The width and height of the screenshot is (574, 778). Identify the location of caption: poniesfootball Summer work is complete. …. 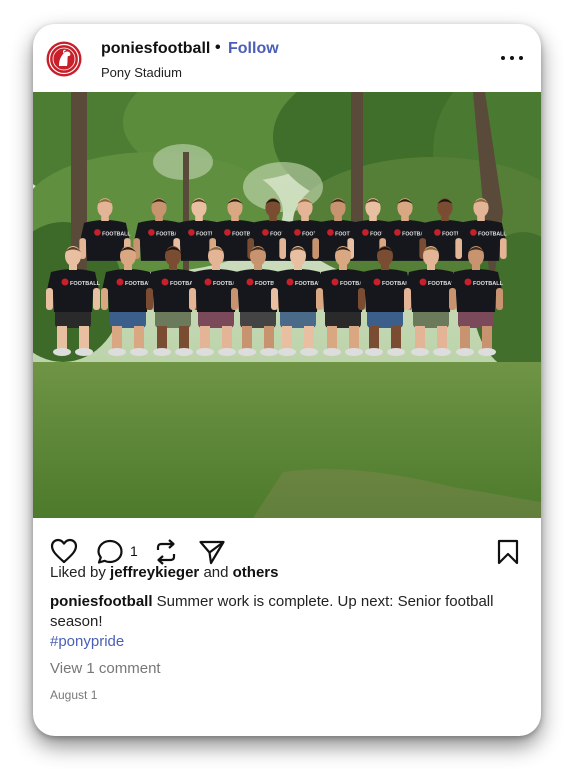
(275, 612).